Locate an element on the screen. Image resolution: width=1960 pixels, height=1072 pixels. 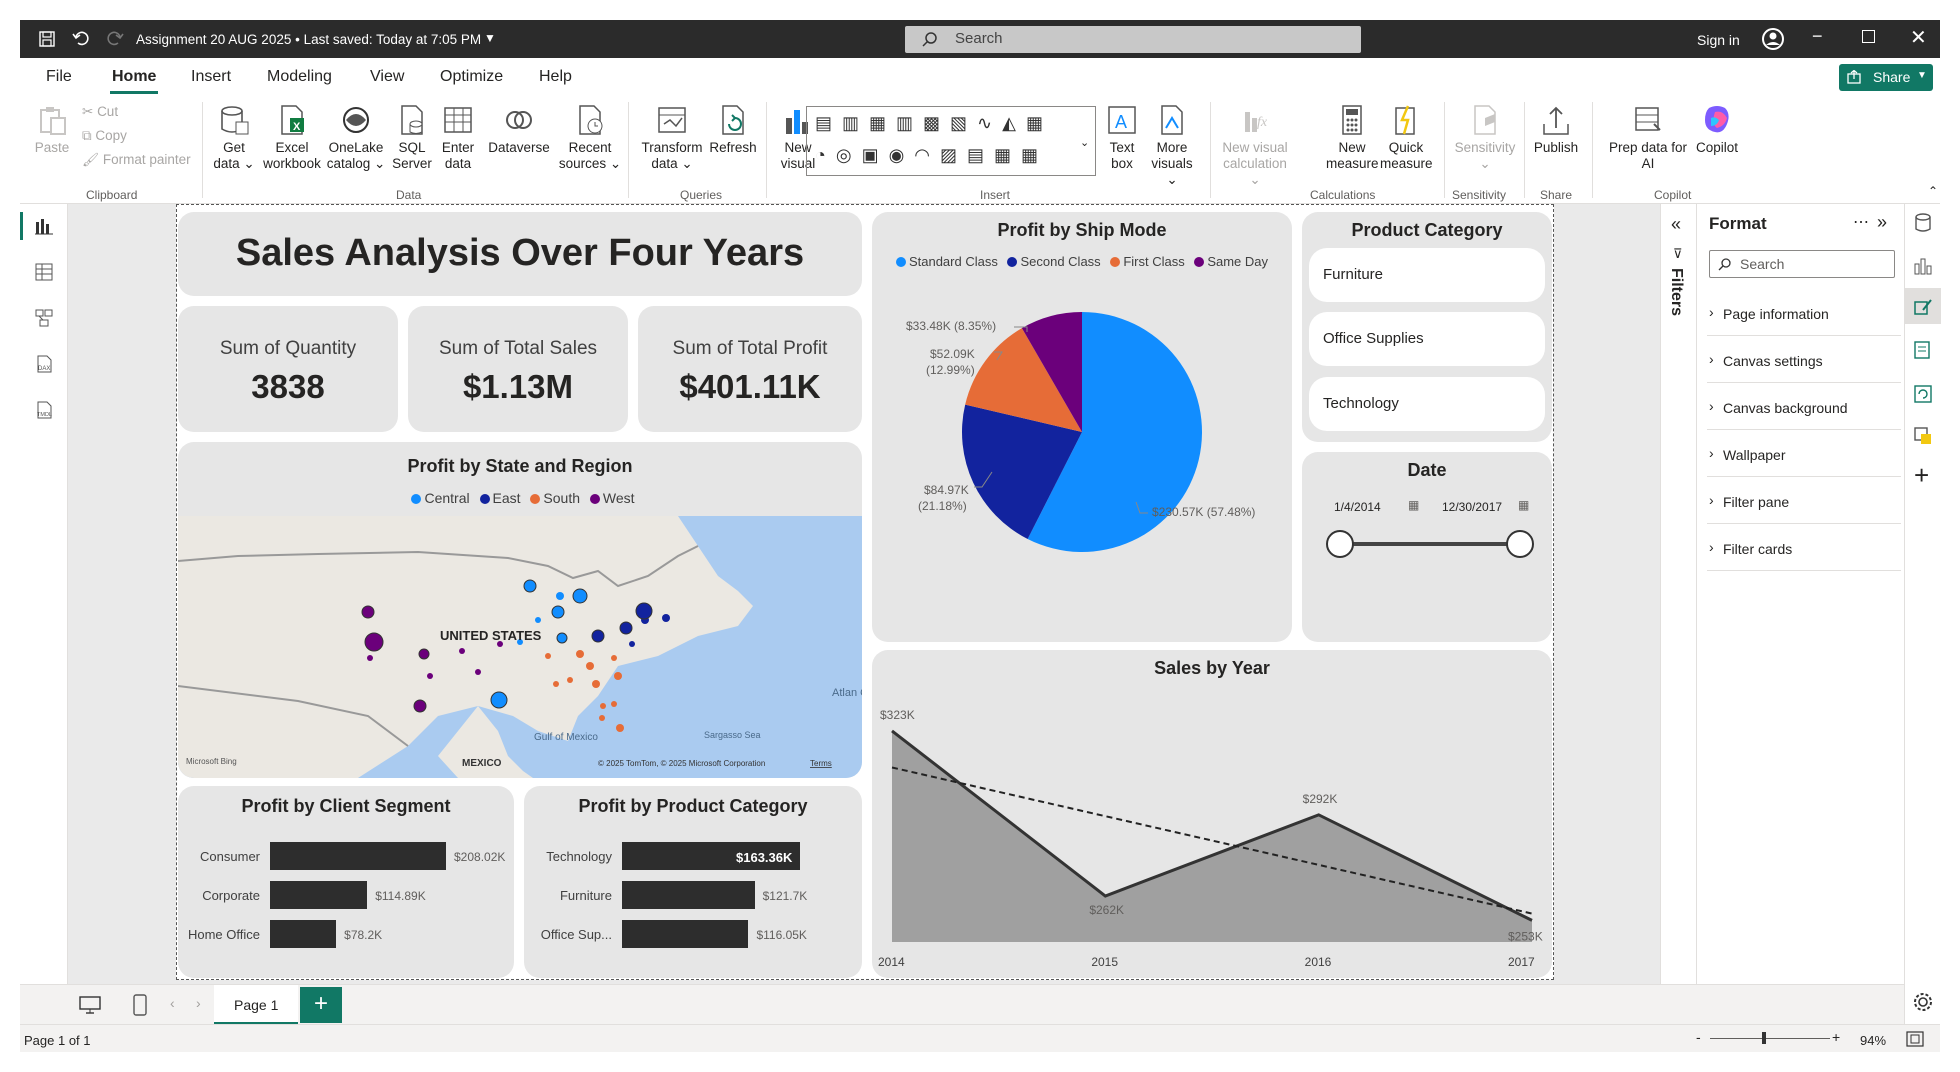
copy-button: ⧉ Copy is located at coordinates (104, 136).